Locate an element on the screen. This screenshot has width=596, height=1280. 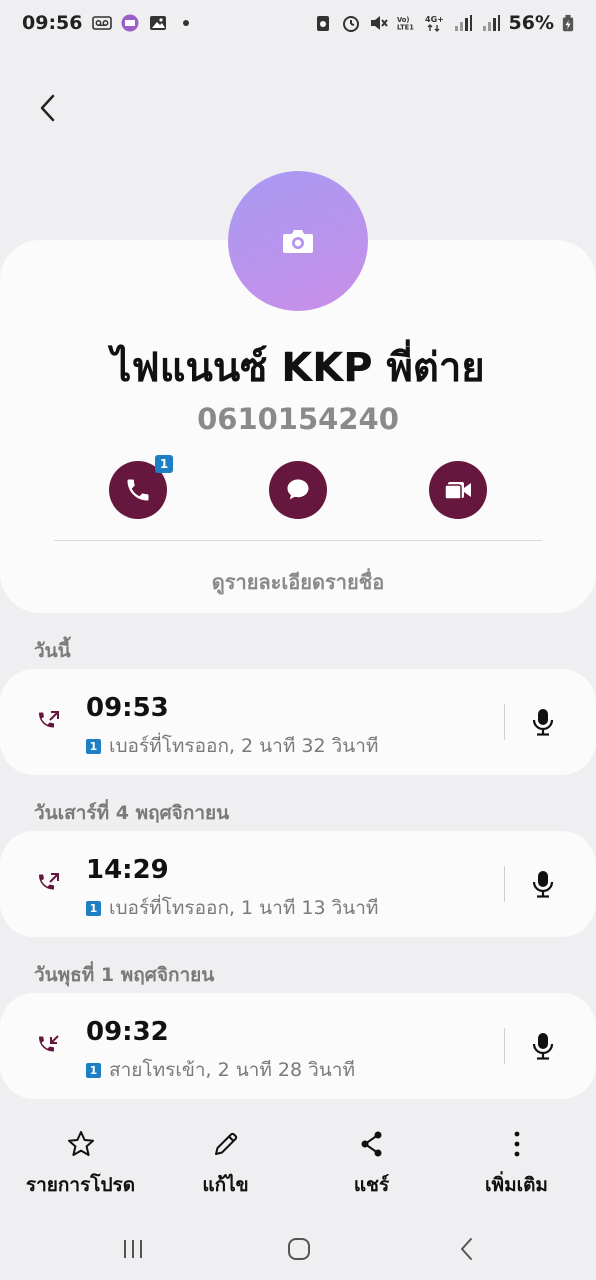
contact-avatar is located at coordinates (298, 241).